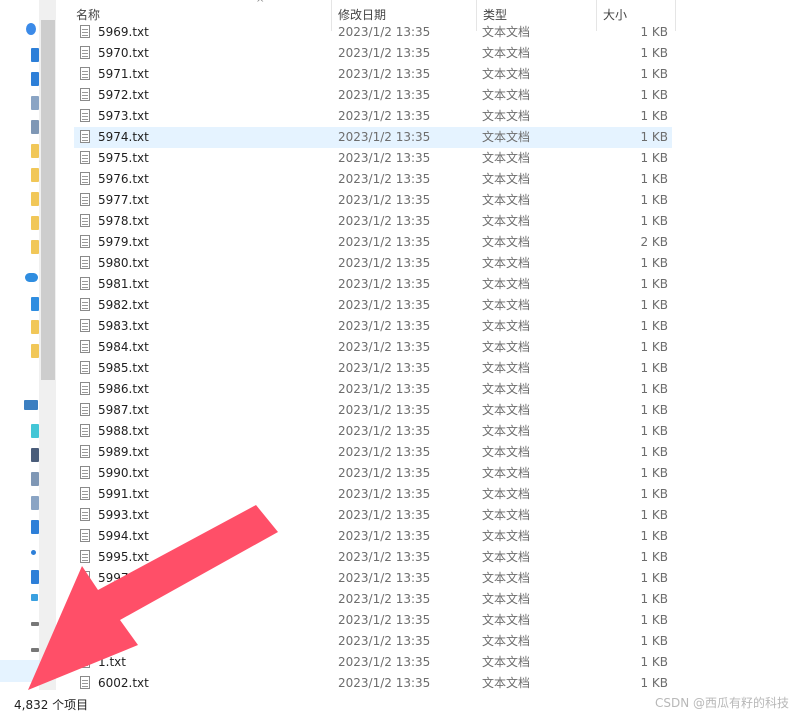  What do you see at coordinates (373, 662) in the screenshot?
I see `file-row: 1.txt 2023/1/2 13:35 文本文档 1 KB` at bounding box center [373, 662].